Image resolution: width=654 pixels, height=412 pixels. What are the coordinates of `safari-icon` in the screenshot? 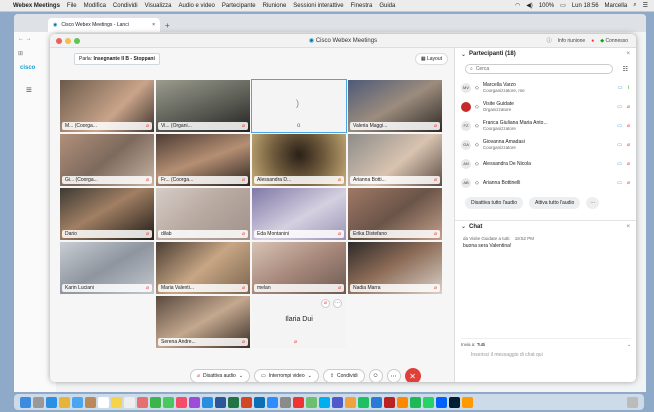 It's located at (51, 402).